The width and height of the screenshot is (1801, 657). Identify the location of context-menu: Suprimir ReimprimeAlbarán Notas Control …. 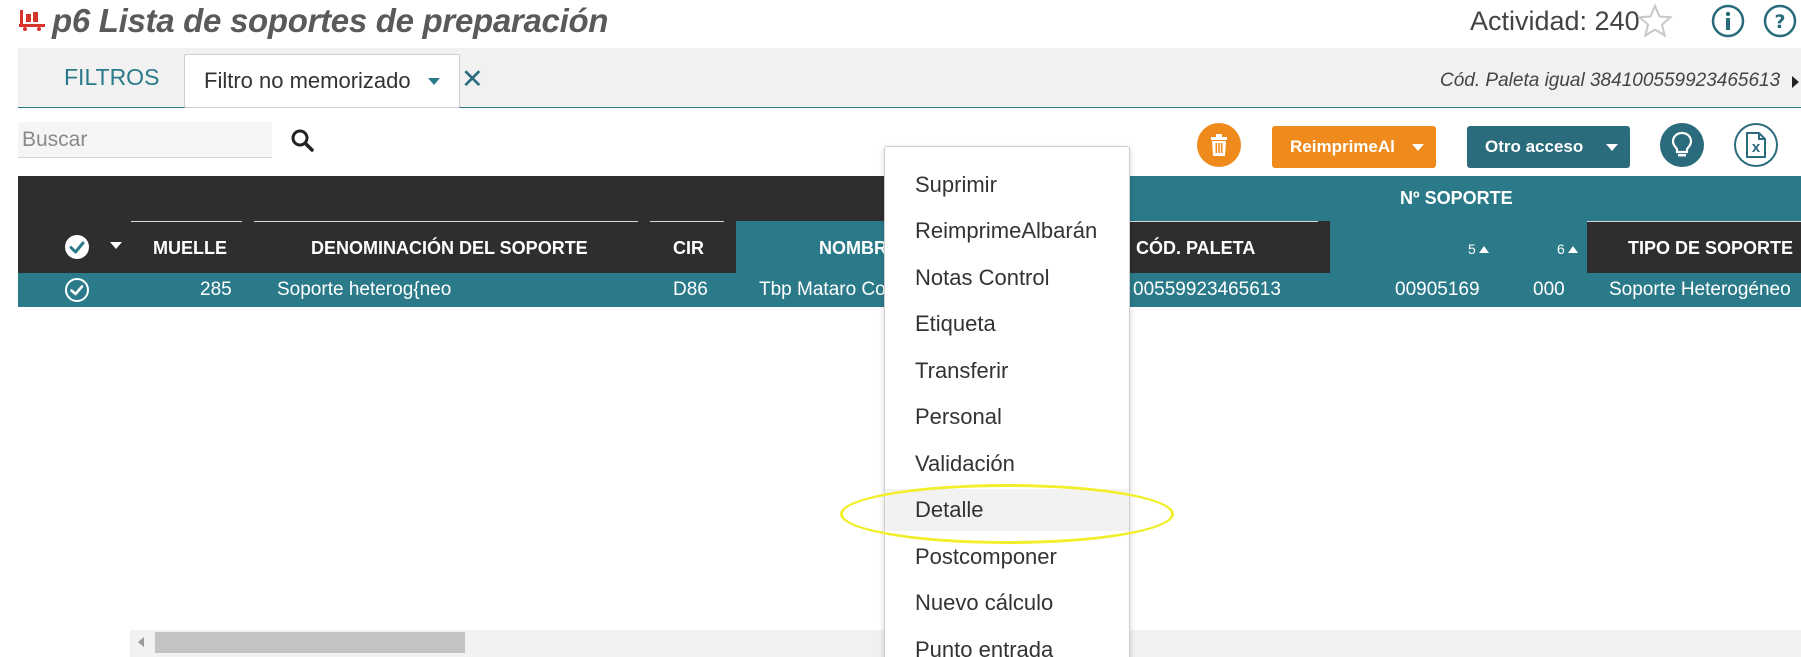
(1007, 401).